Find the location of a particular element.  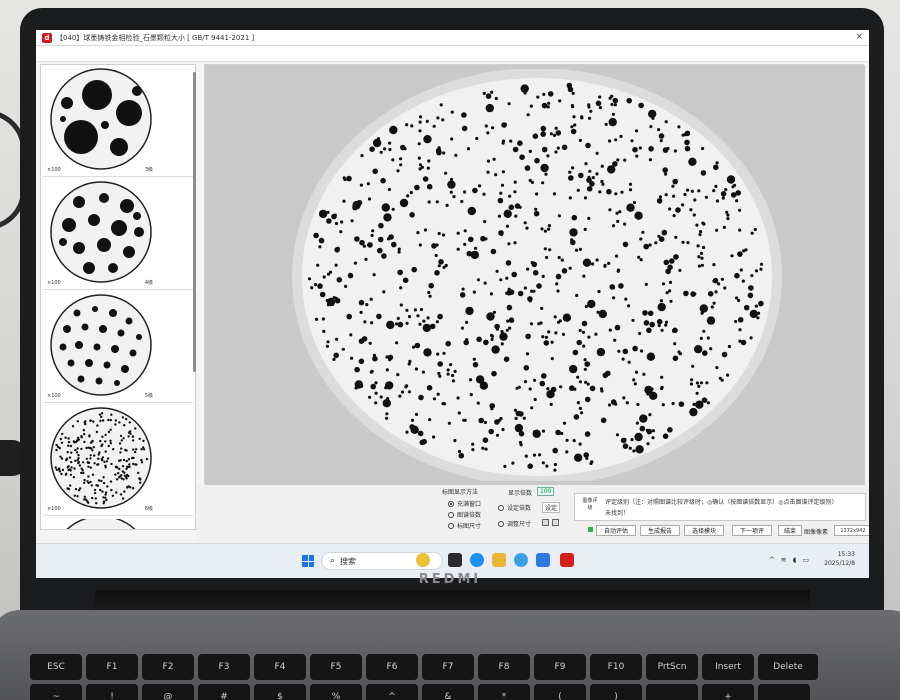

radio-chart-magnification: 图谱倍数 is located at coordinates (464, 514).